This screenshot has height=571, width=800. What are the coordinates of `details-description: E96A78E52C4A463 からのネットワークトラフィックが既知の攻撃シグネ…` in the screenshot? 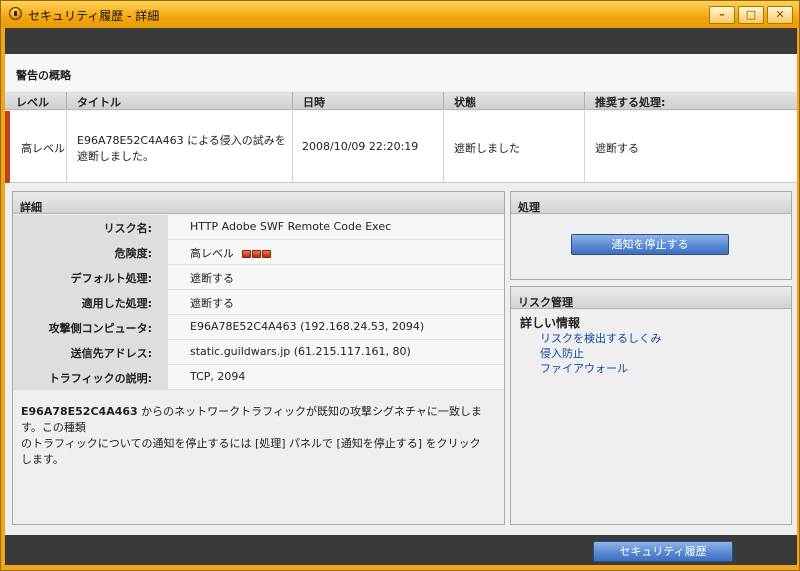 It's located at (256, 436).